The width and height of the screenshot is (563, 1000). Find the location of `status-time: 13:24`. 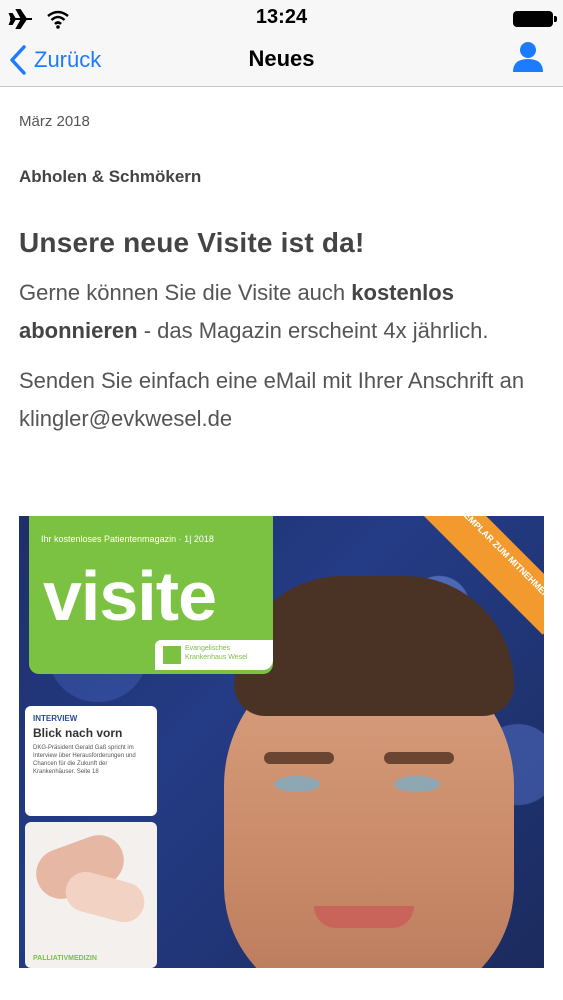

status-time: 13:24 is located at coordinates (281, 17).